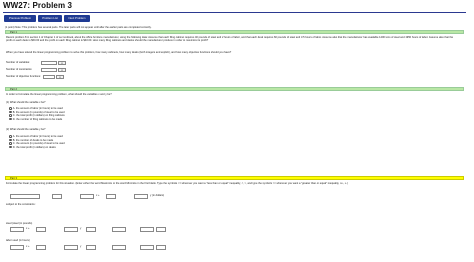  Describe the element at coordinates (49, 70) in the screenshot. I see `num-constraints-input` at that location.